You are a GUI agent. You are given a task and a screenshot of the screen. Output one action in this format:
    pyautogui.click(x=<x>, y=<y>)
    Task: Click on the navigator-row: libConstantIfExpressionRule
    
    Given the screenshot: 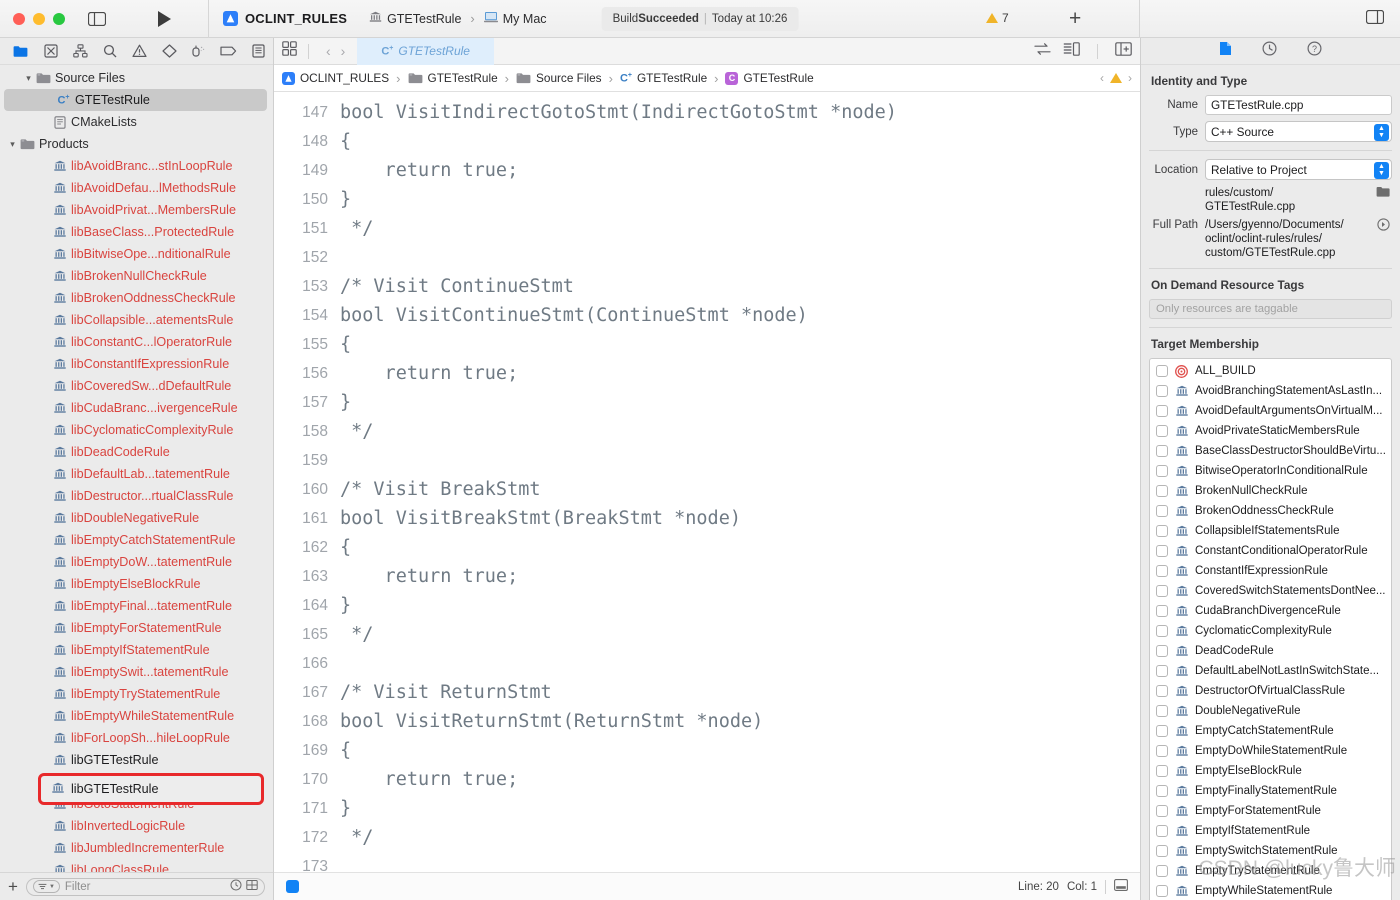 What is the action you would take?
    pyautogui.click(x=136, y=364)
    